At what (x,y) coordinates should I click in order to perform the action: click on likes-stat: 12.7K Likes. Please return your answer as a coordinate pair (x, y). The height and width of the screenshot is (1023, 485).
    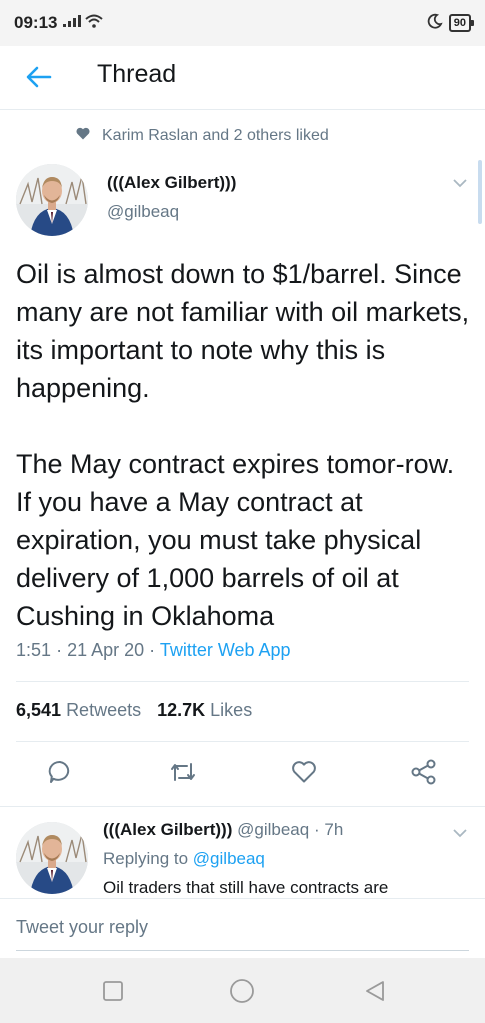
    Looking at the image, I should click on (204, 710).